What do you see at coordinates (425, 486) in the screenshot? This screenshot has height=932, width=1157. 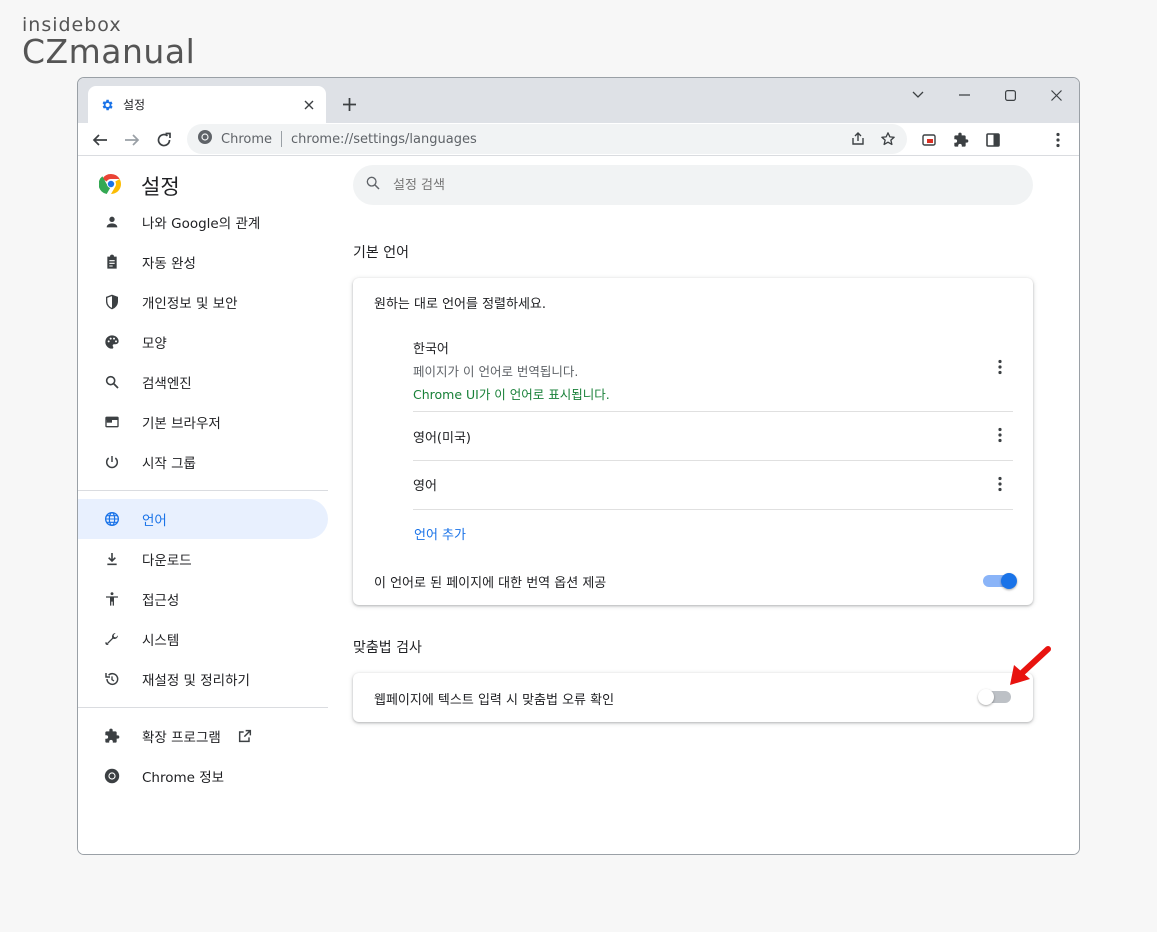 I see `language-name: 영어` at bounding box center [425, 486].